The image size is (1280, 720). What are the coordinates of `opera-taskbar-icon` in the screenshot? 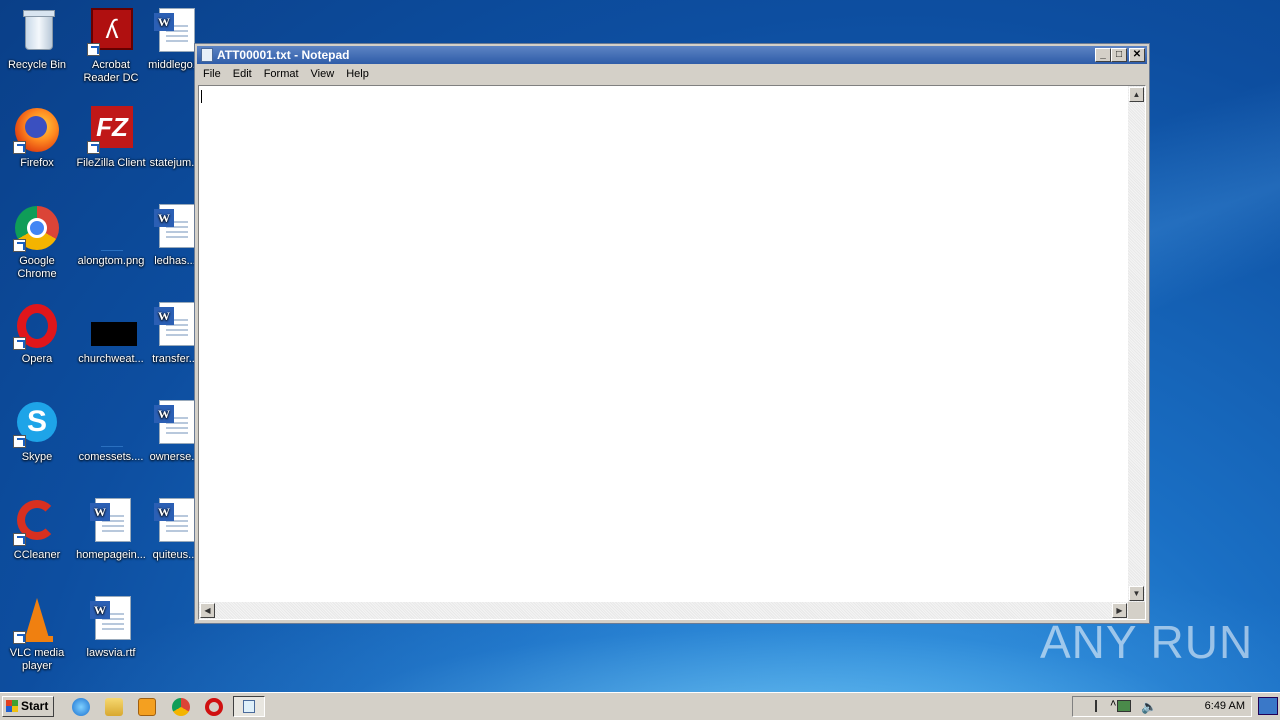 It's located at (214, 707).